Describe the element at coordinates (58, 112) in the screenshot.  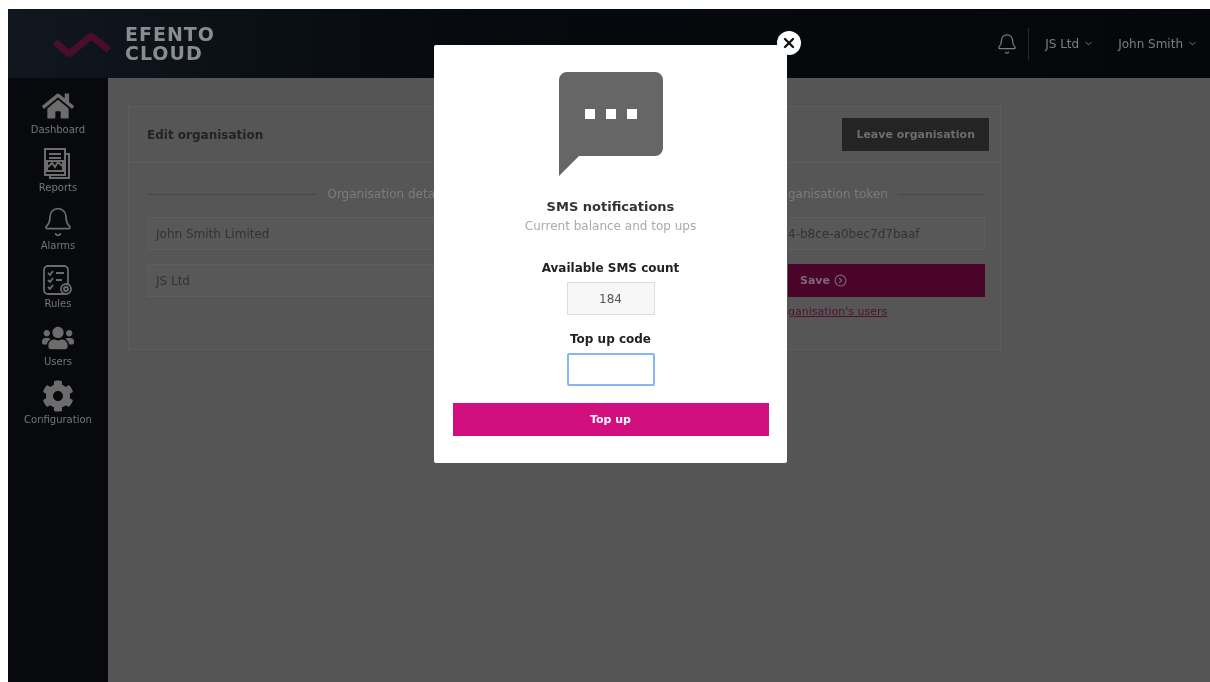
I see `sidebar-item: Dashboard` at that location.